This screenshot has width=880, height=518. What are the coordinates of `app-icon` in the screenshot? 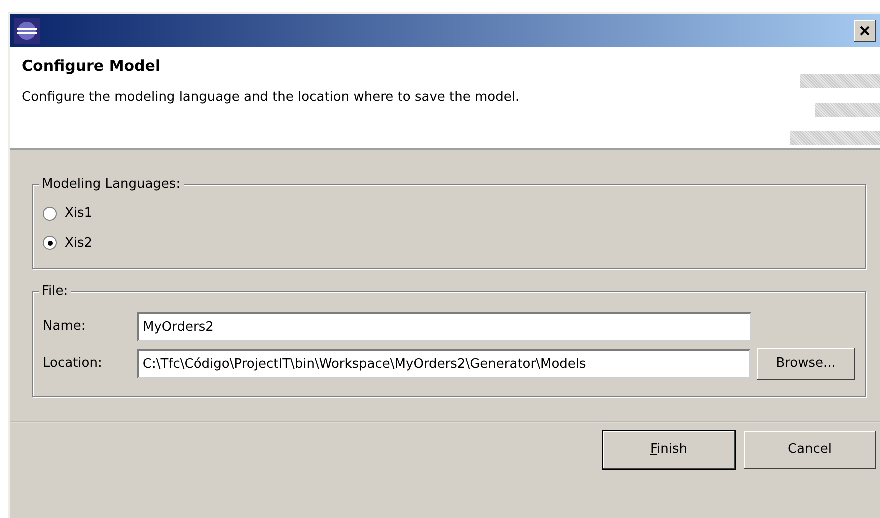 It's located at (27, 31).